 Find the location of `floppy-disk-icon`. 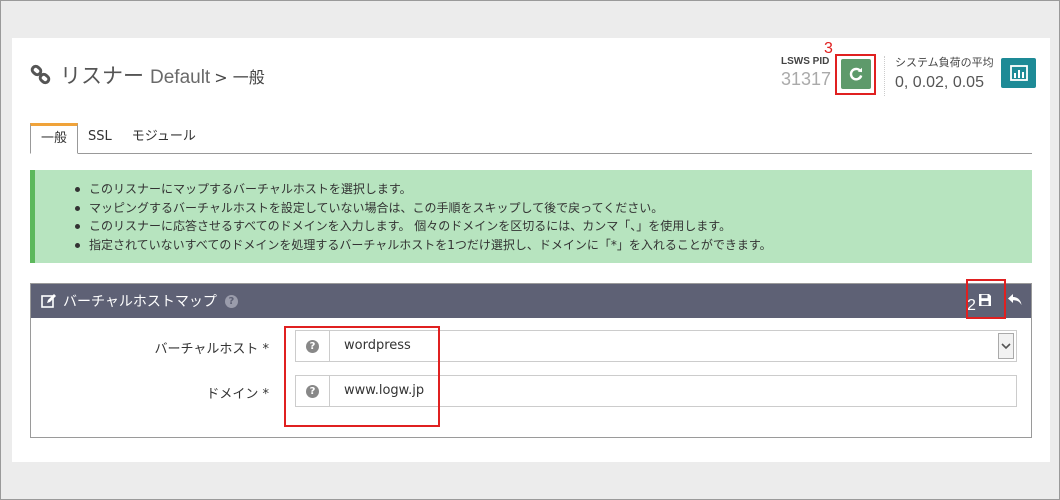

floppy-disk-icon is located at coordinates (985, 300).